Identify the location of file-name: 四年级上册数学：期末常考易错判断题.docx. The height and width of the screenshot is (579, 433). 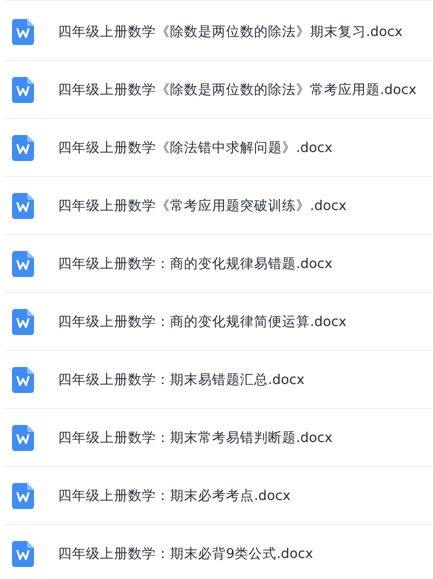
(195, 437).